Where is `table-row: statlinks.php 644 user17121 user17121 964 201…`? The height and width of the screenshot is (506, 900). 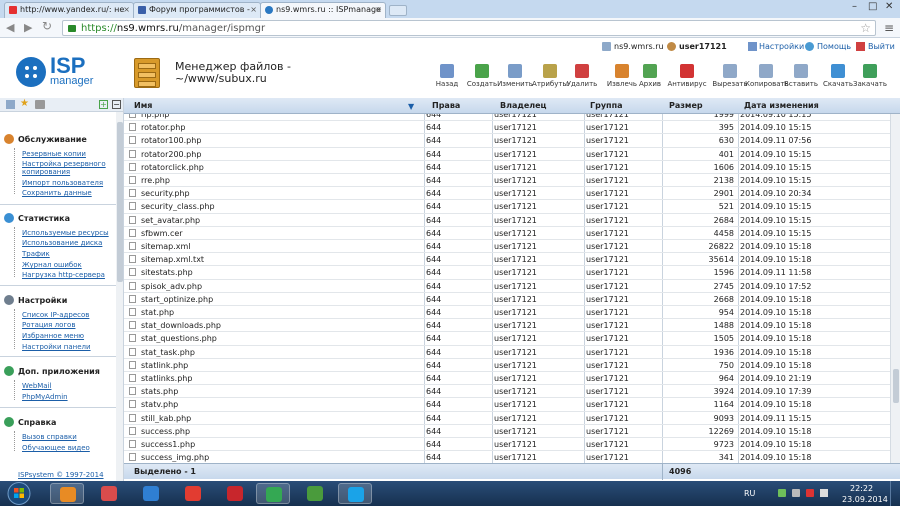
table-row: statlinks.php 644 user17121 user17121 964 201… is located at coordinates (507, 379).